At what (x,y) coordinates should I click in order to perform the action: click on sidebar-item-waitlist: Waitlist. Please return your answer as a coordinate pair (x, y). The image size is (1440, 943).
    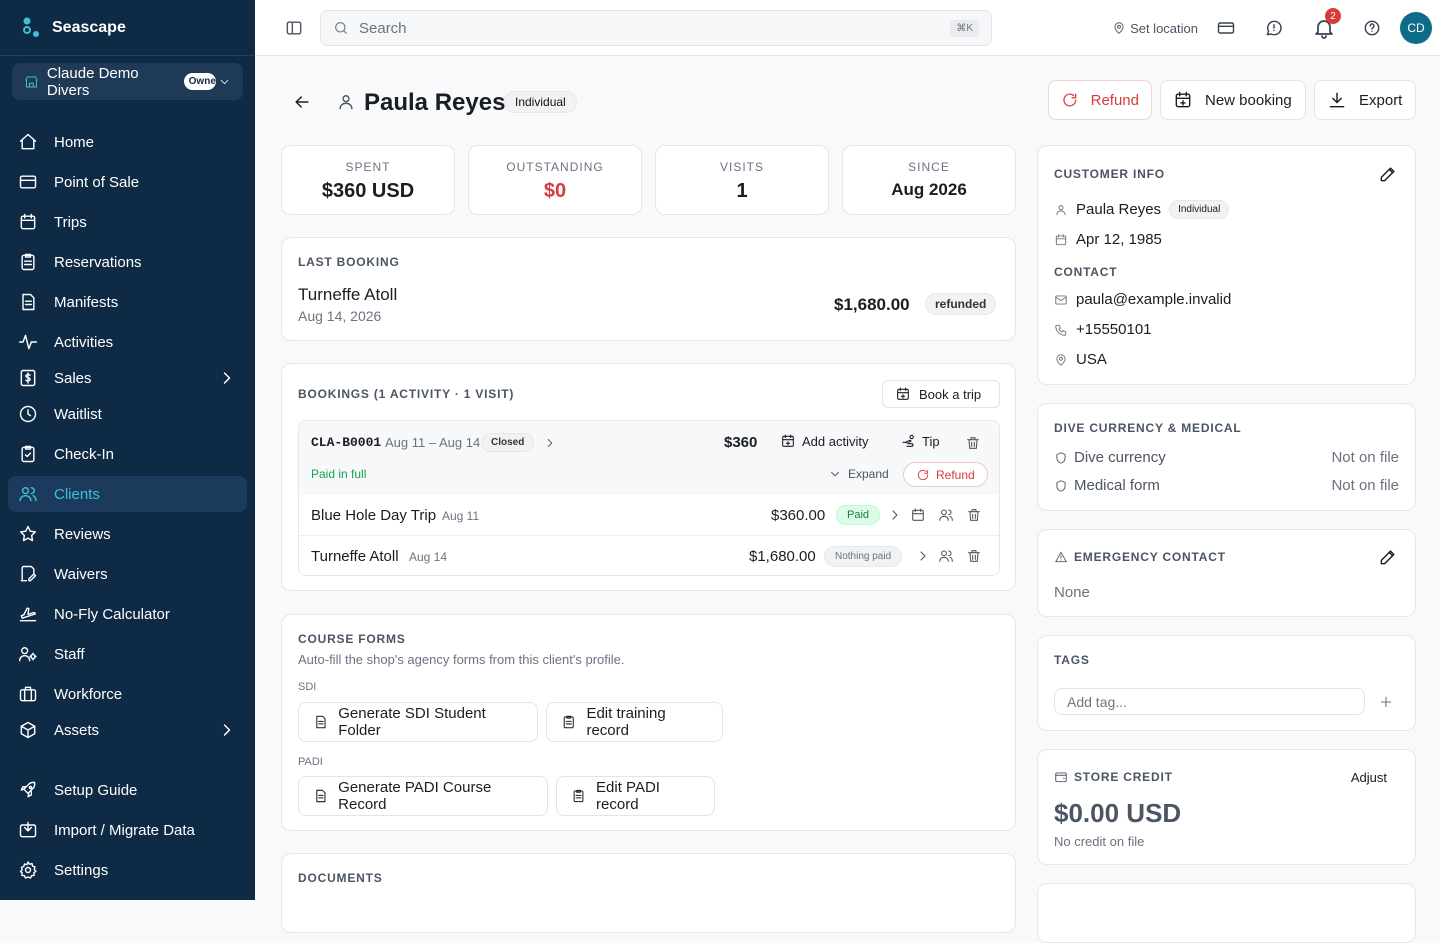
    Looking at the image, I should click on (127, 414).